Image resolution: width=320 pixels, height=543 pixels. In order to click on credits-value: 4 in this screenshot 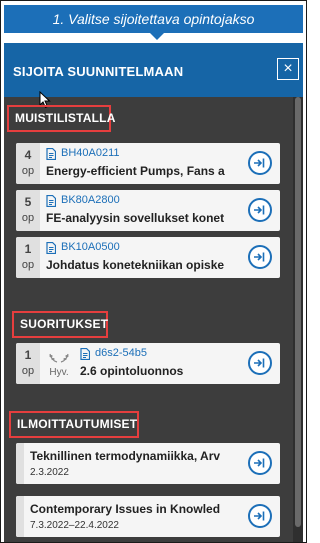, I will do `click(28, 155)`.